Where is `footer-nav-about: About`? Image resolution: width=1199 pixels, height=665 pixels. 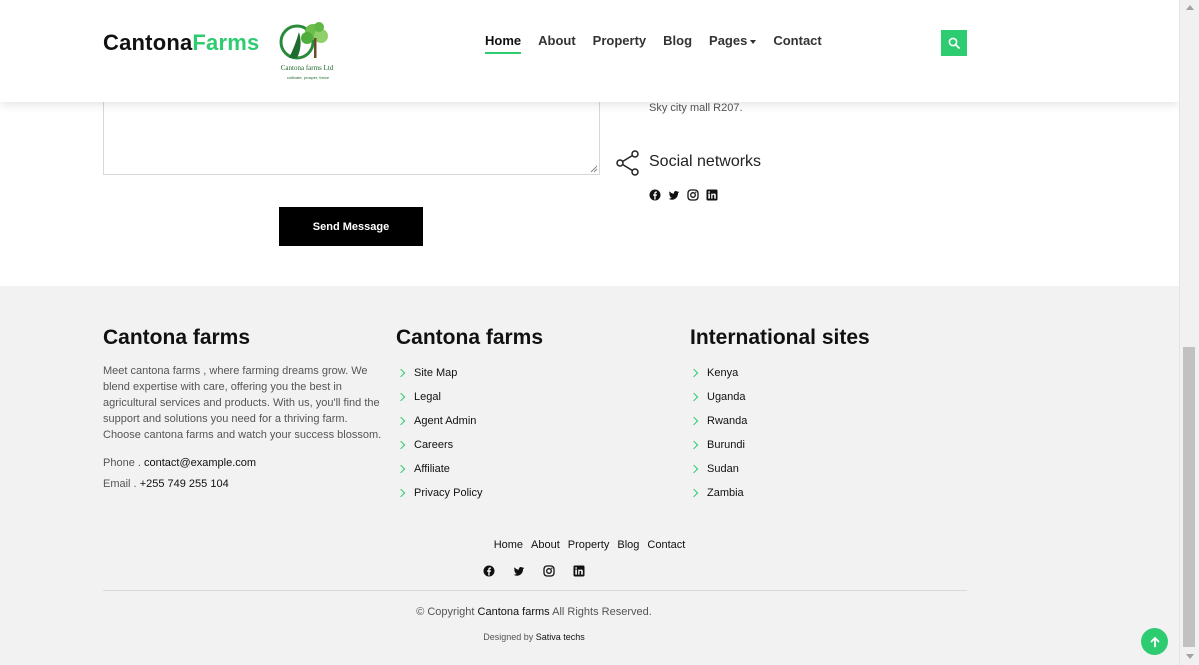 footer-nav-about: About is located at coordinates (545, 545).